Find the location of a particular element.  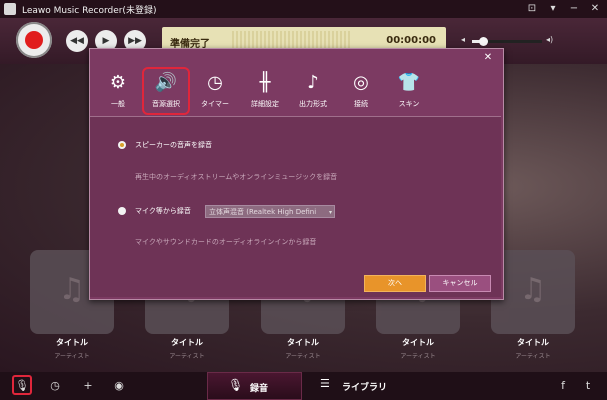

title-bar: Leawo Music Recorder(未登録) ⊡ ▾ − ✕ is located at coordinates (303, 9).